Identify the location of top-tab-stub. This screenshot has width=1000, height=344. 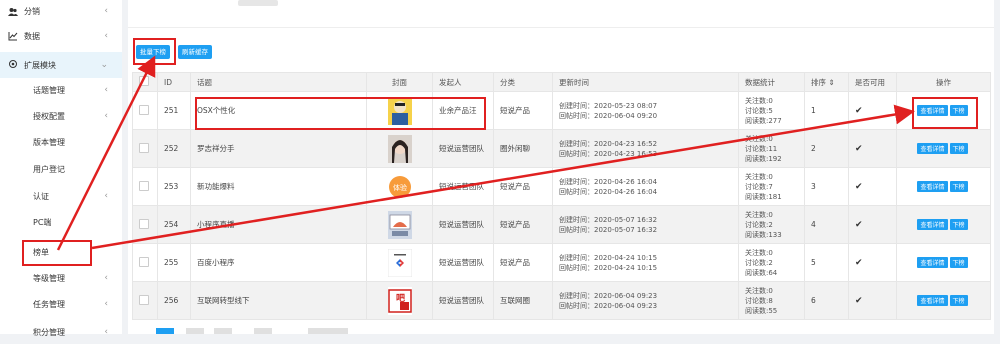
(258, 3).